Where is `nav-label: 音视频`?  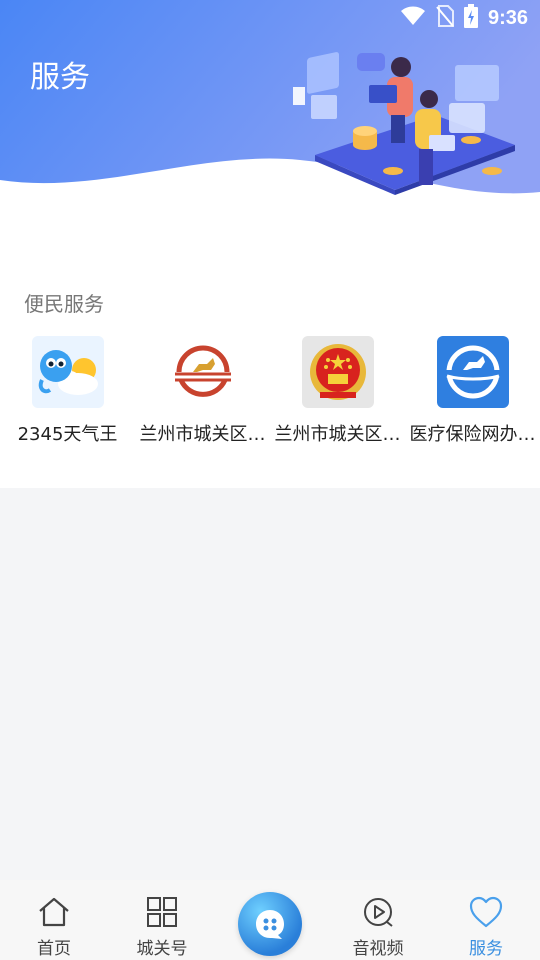
nav-label: 音视频 is located at coordinates (378, 949).